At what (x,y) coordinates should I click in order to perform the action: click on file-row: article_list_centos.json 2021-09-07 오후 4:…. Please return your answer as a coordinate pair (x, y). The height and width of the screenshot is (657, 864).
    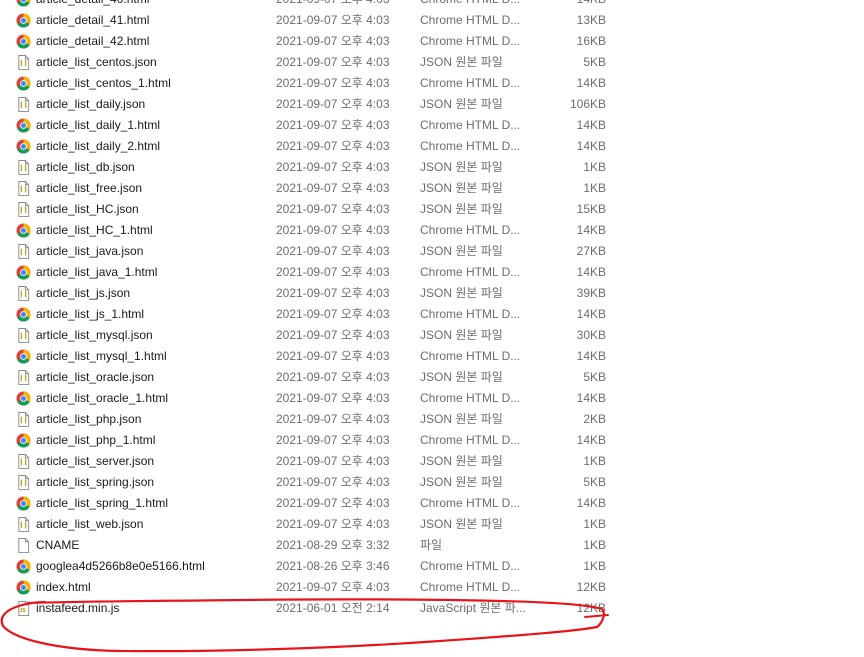
    Looking at the image, I should click on (432, 62).